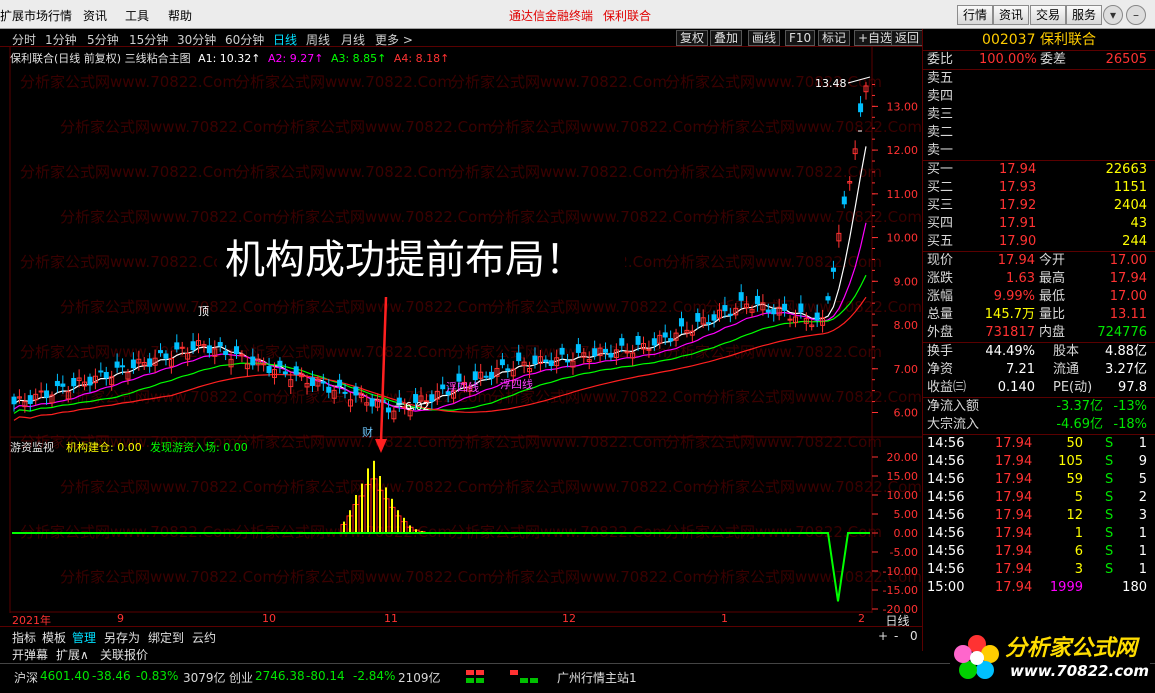 The height and width of the screenshot is (693, 1155). What do you see at coordinates (1126, 351) in the screenshot?
I see `fundamental-value-2: 4.88亿` at bounding box center [1126, 351].